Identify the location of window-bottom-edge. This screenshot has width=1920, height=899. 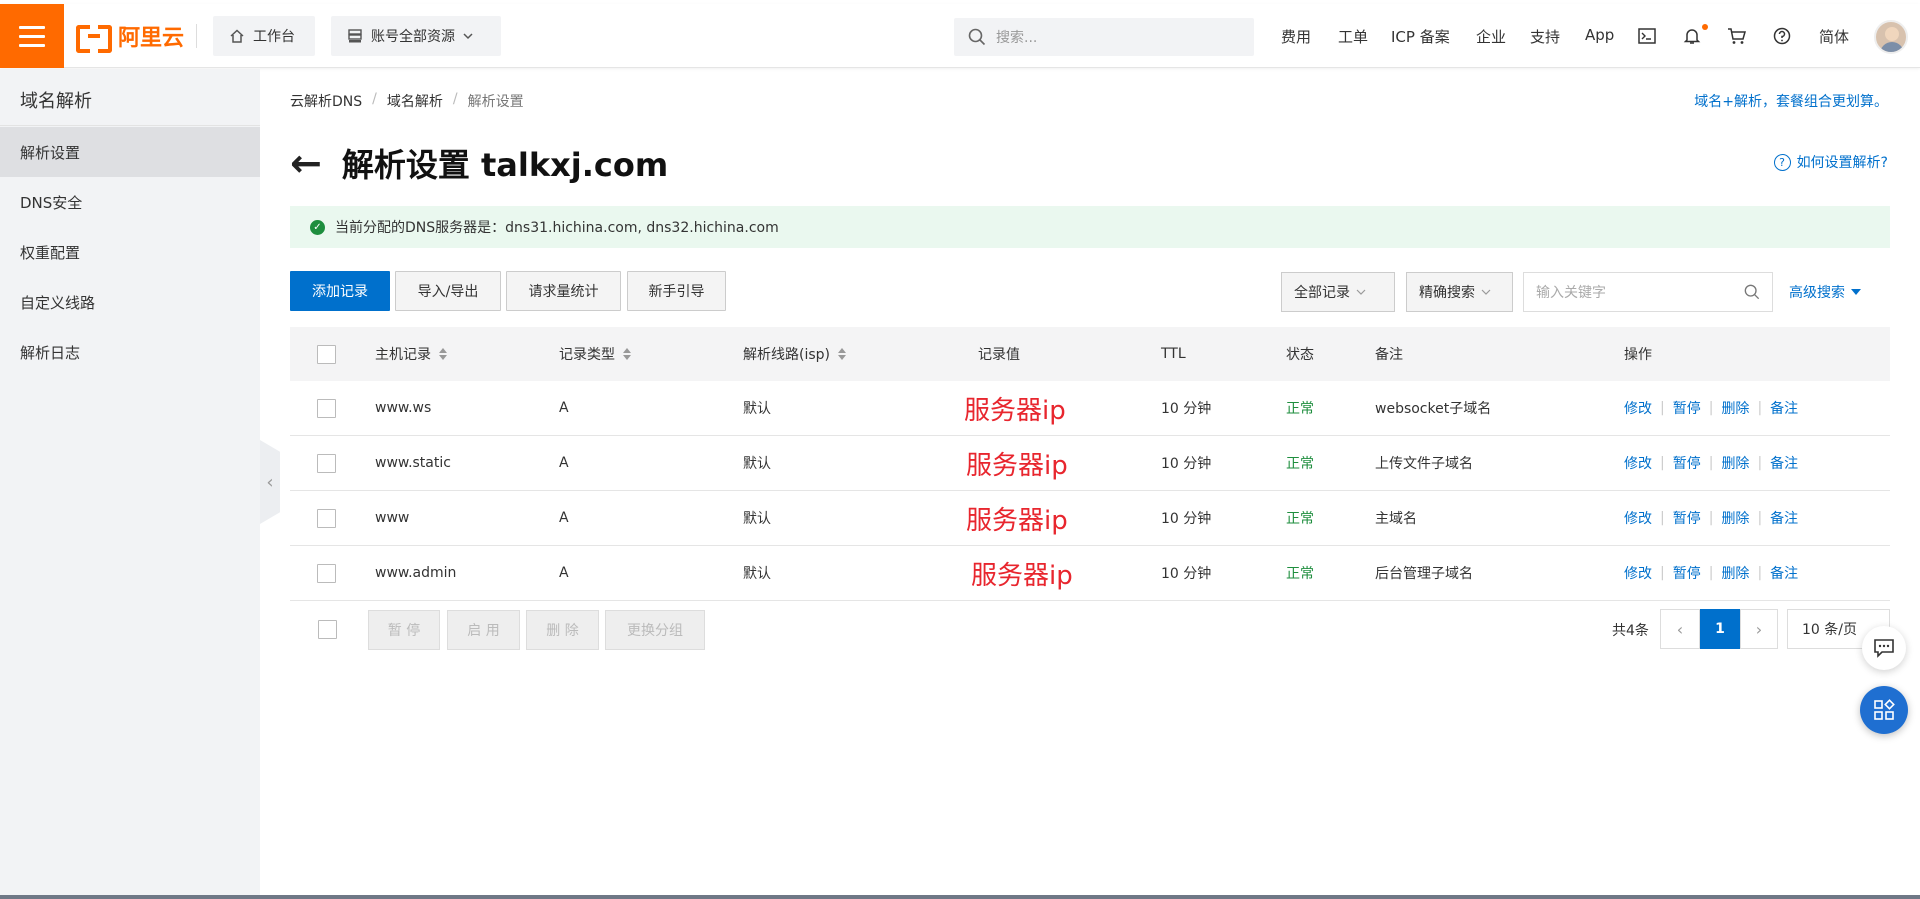
(960, 897).